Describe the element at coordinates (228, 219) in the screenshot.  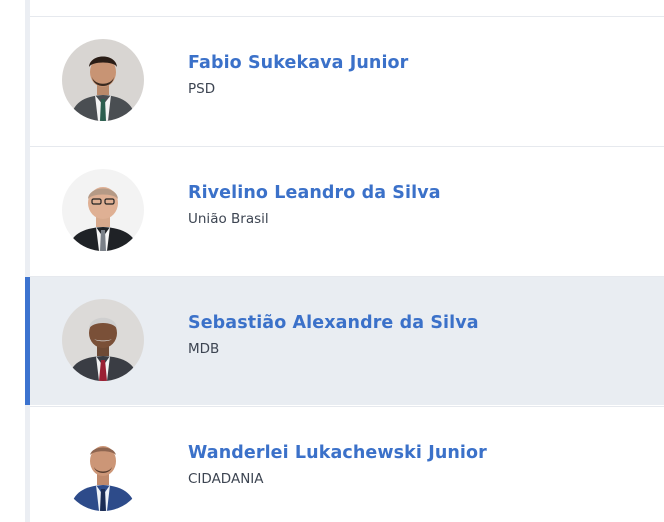
I see `member-party: União Brasil` at that location.